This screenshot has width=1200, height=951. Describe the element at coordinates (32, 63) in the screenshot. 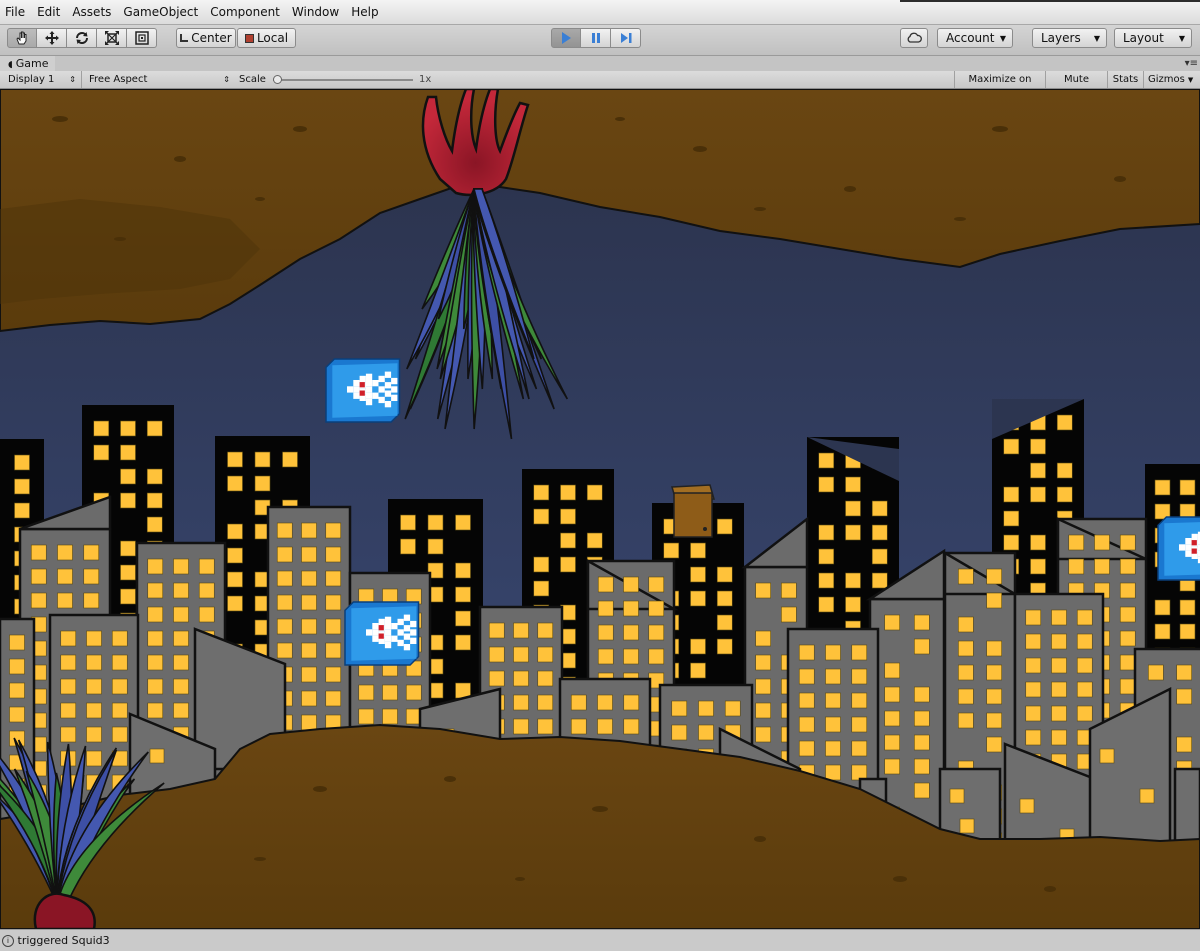

I see `game-tab-label: Game` at that location.